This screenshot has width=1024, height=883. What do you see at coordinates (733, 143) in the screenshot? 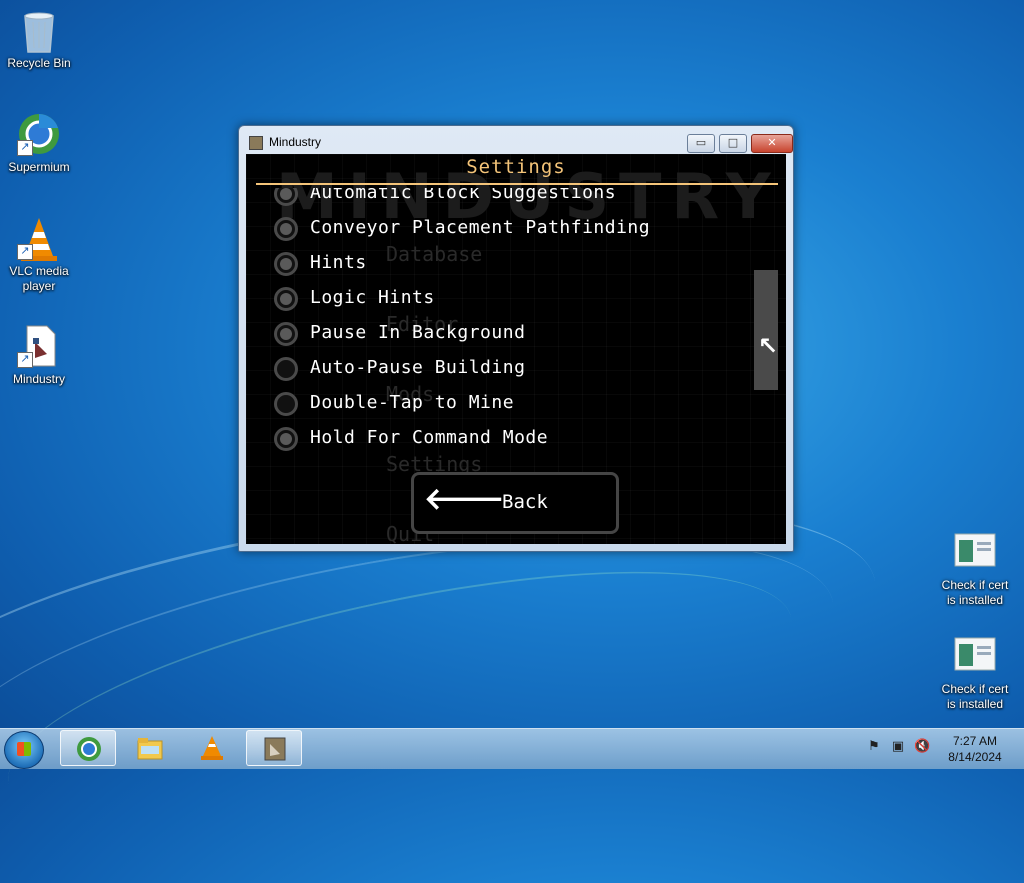
I see `maximize-button: □` at bounding box center [733, 143].